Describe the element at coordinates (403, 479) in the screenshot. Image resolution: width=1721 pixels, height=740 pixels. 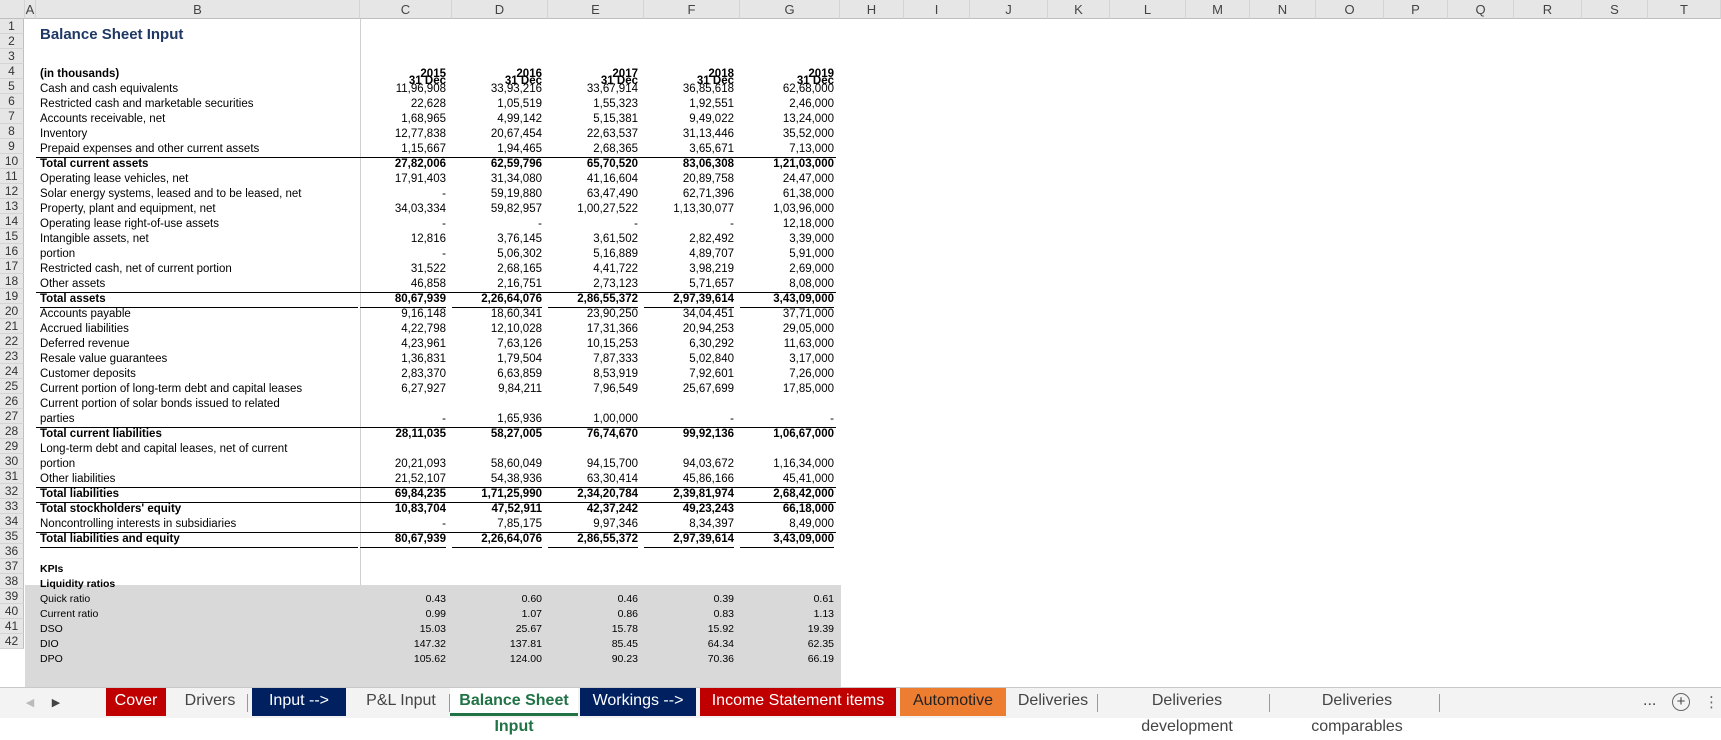
I see `line-value-row-30: 21,52,107` at that location.